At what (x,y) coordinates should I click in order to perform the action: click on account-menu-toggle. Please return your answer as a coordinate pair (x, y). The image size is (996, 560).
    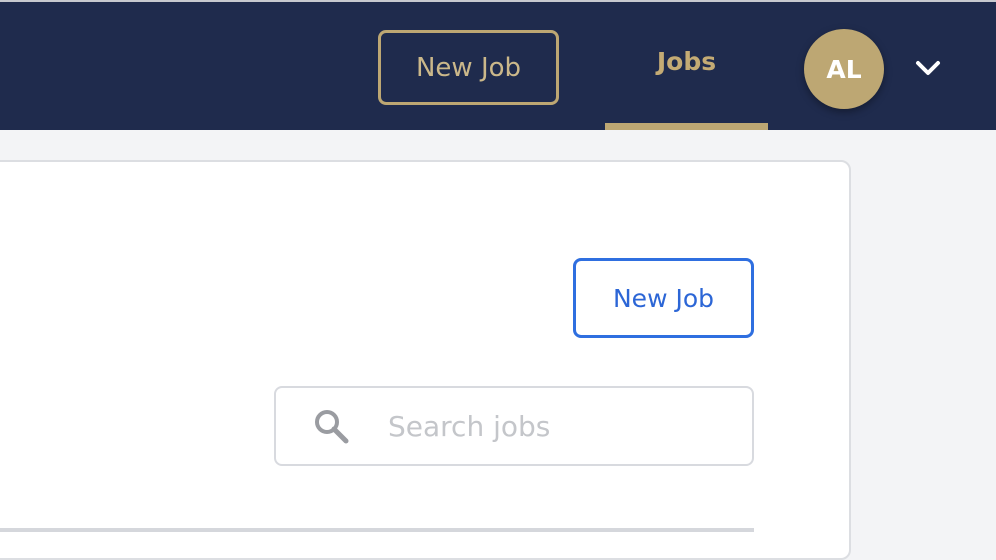
    Looking at the image, I should click on (928, 68).